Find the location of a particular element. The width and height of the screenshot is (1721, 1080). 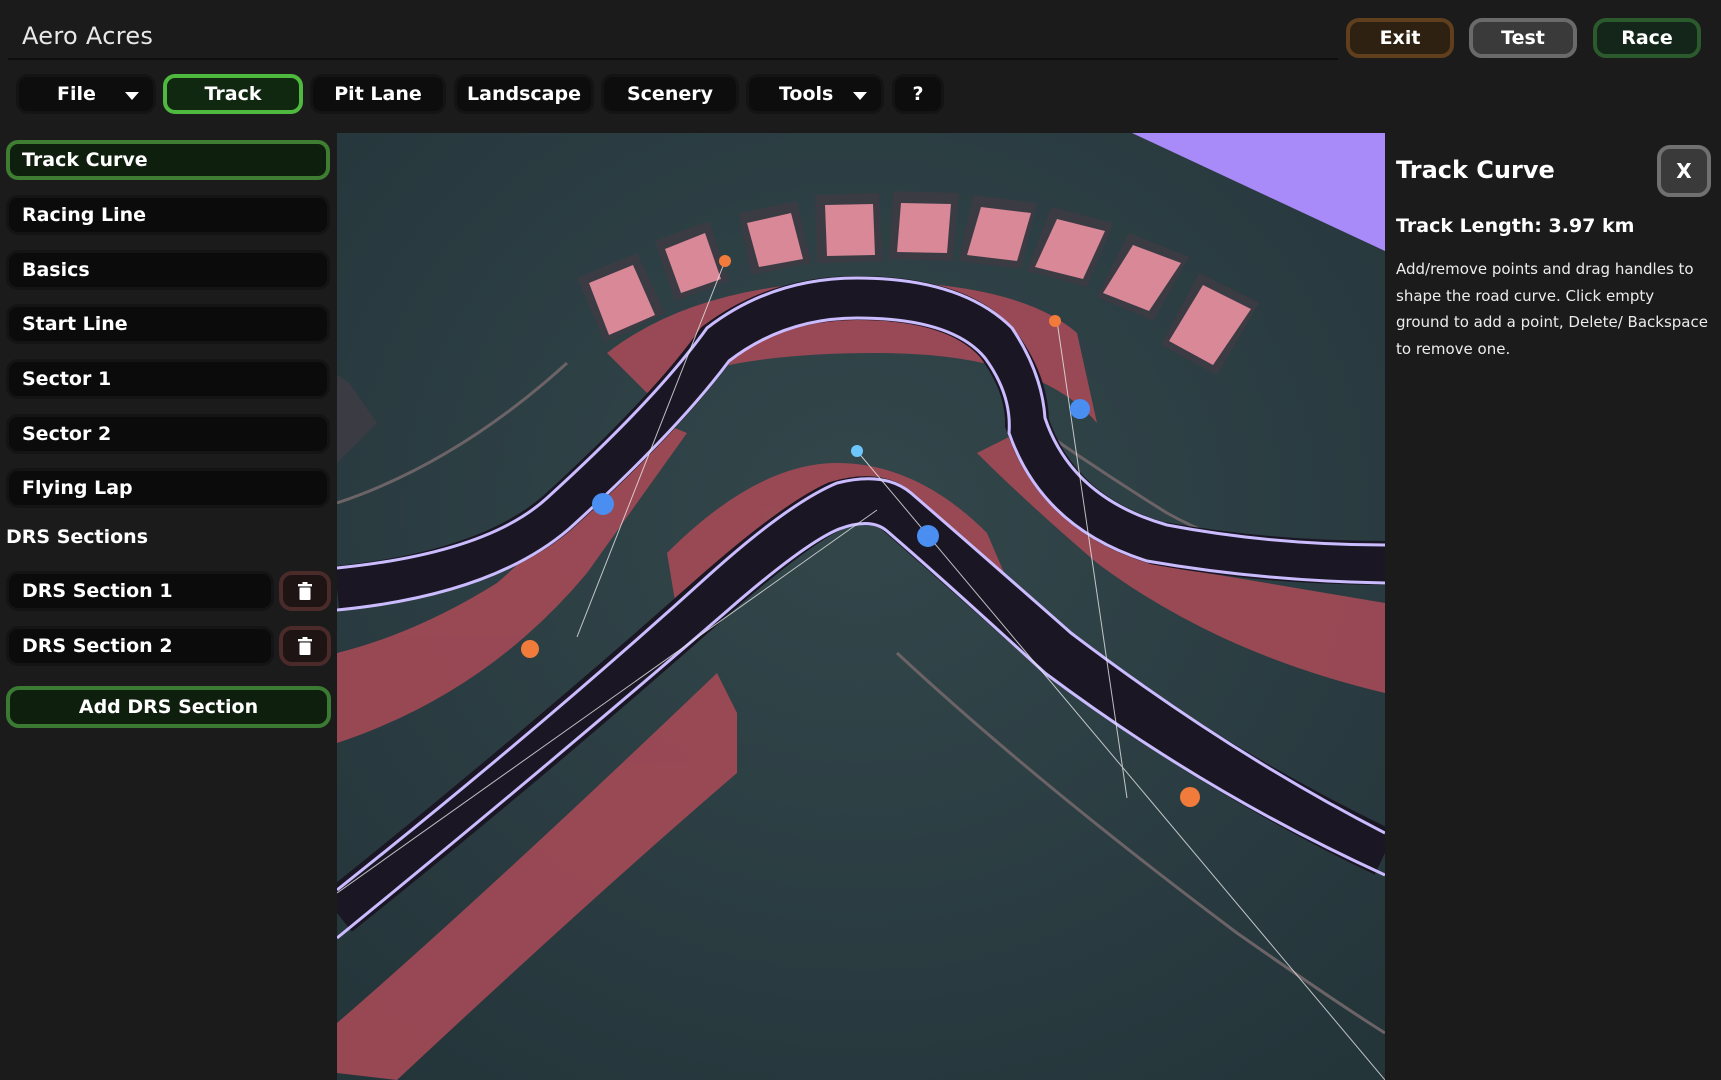

tab-file: File is located at coordinates (86, 94).